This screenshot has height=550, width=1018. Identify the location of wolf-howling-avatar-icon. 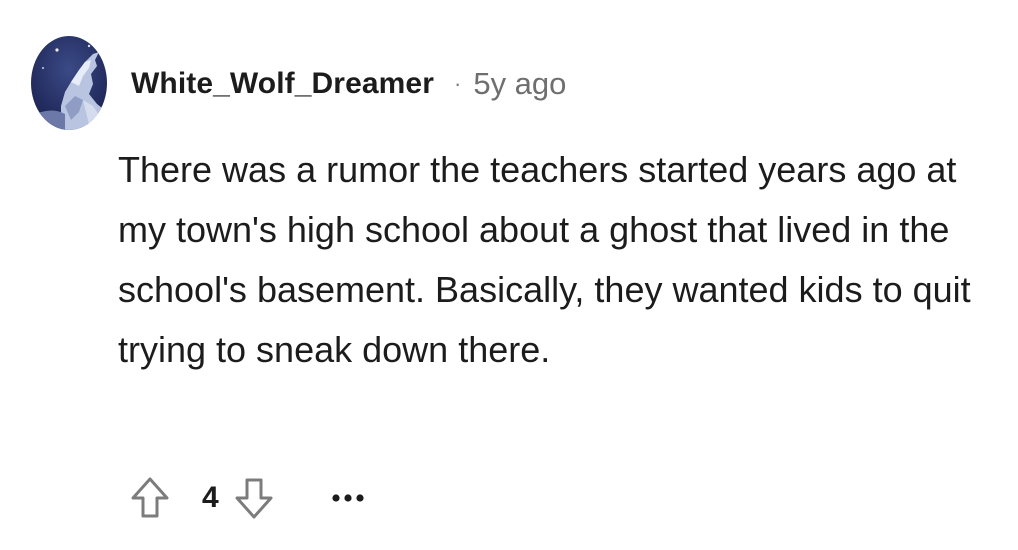
(69, 83).